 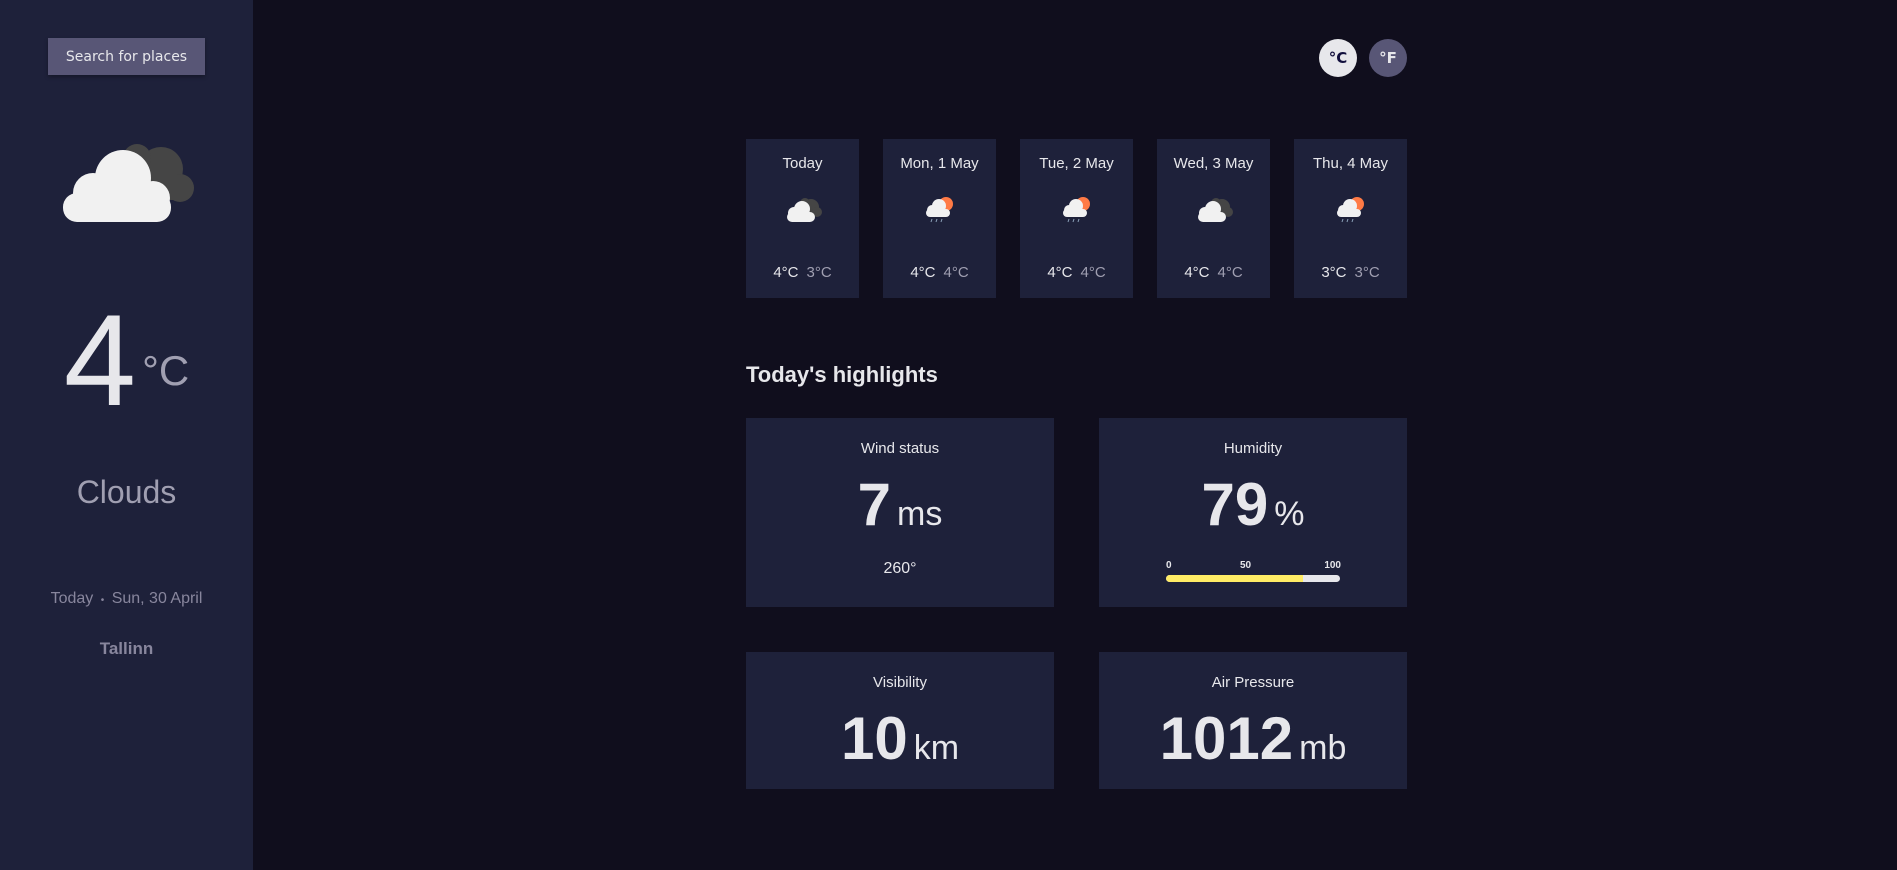 What do you see at coordinates (1246, 565) in the screenshot?
I see `humidity-scale-50: 50` at bounding box center [1246, 565].